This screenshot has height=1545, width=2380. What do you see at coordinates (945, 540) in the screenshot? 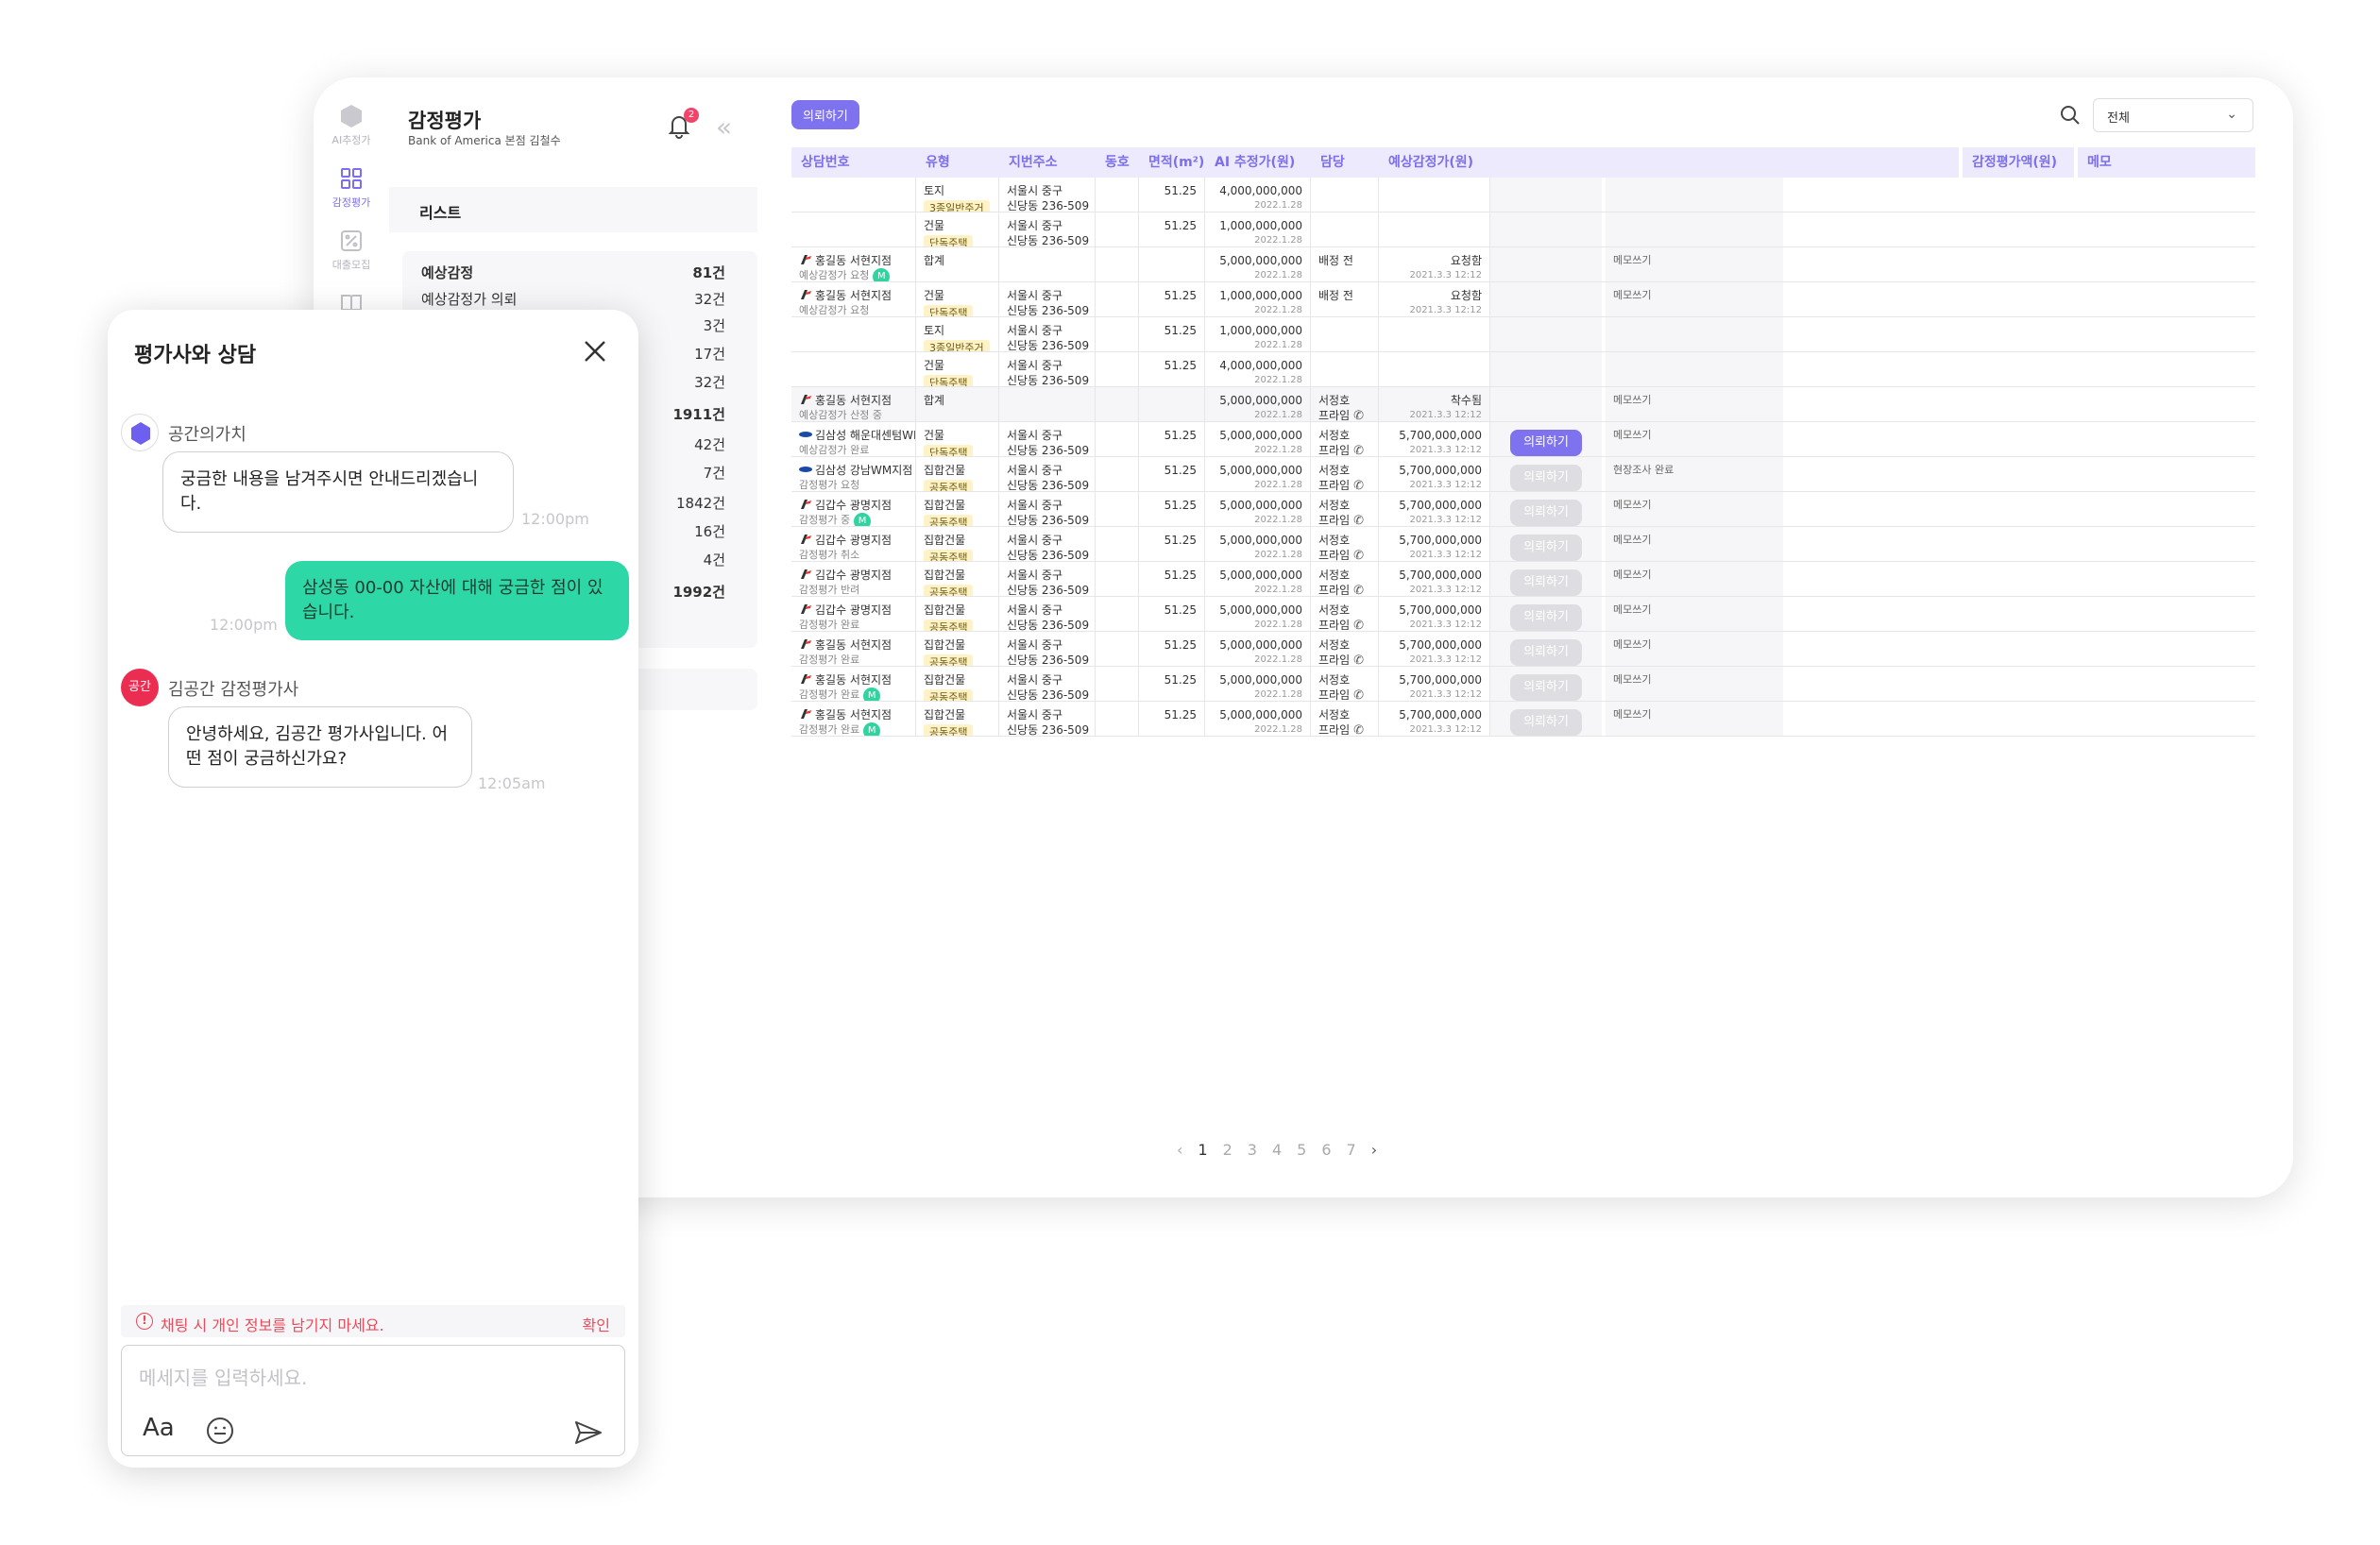
I see `type-label: 집합건물` at bounding box center [945, 540].